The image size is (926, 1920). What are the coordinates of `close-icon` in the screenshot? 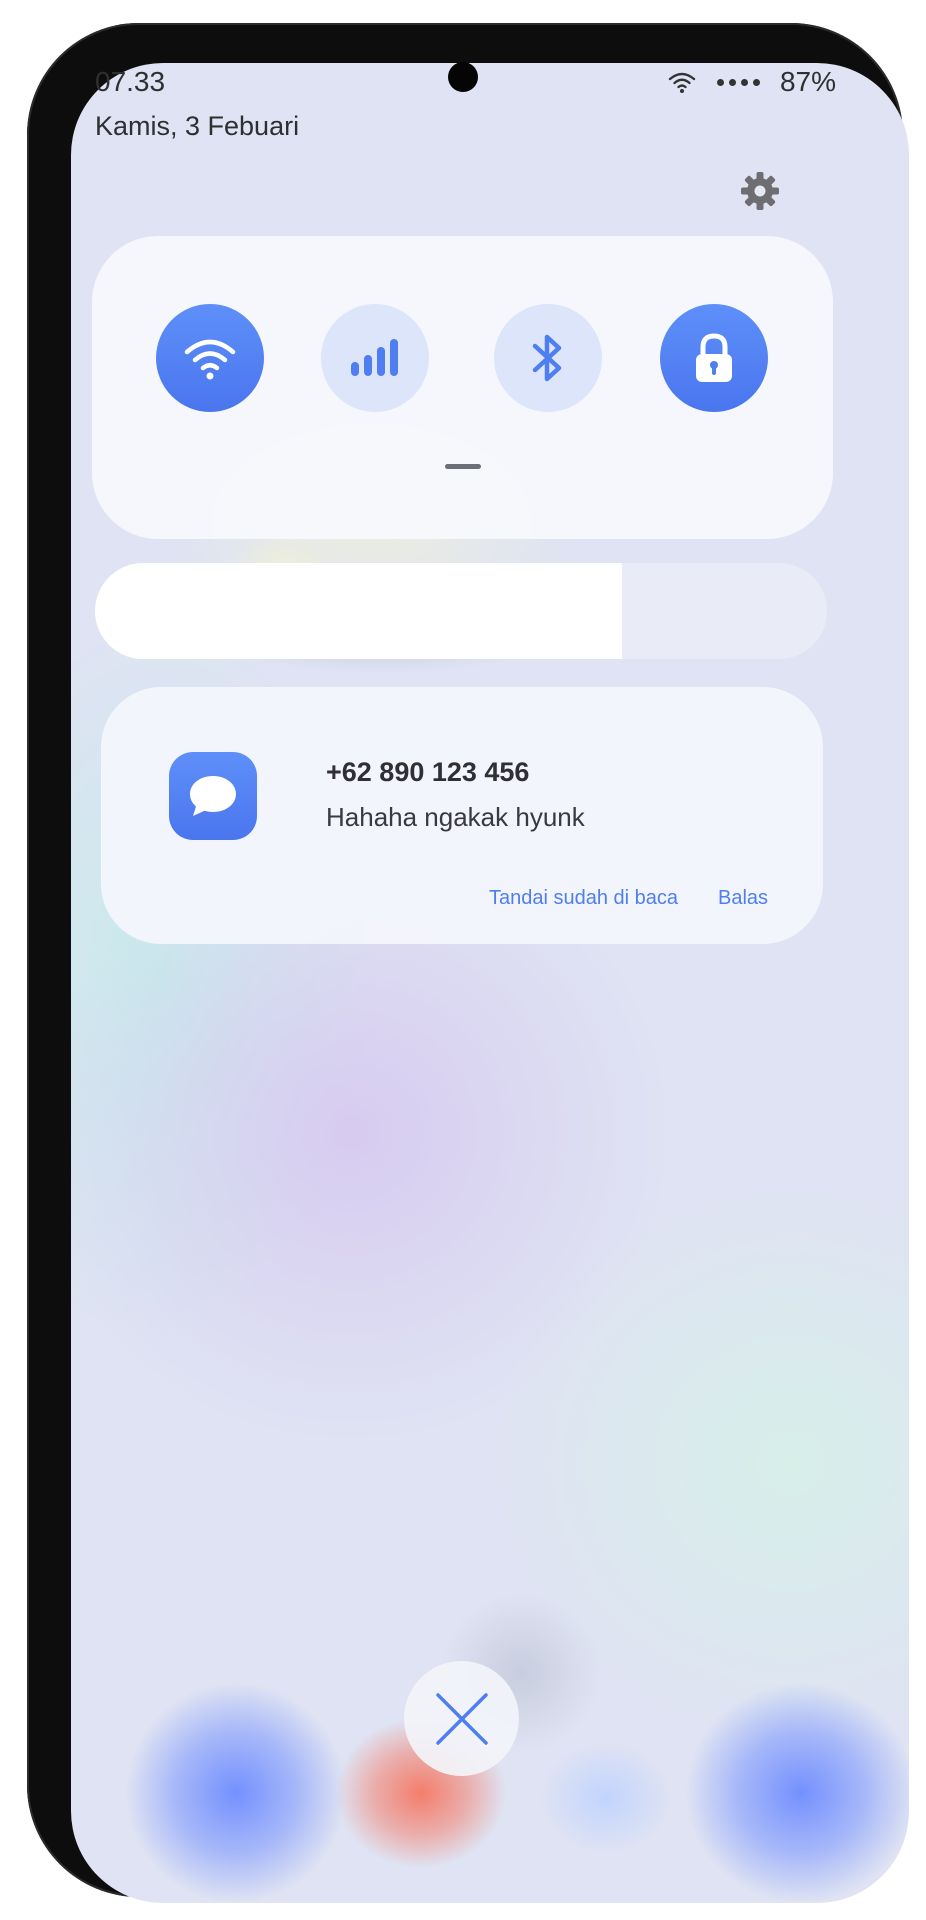 It's located at (461, 1718).